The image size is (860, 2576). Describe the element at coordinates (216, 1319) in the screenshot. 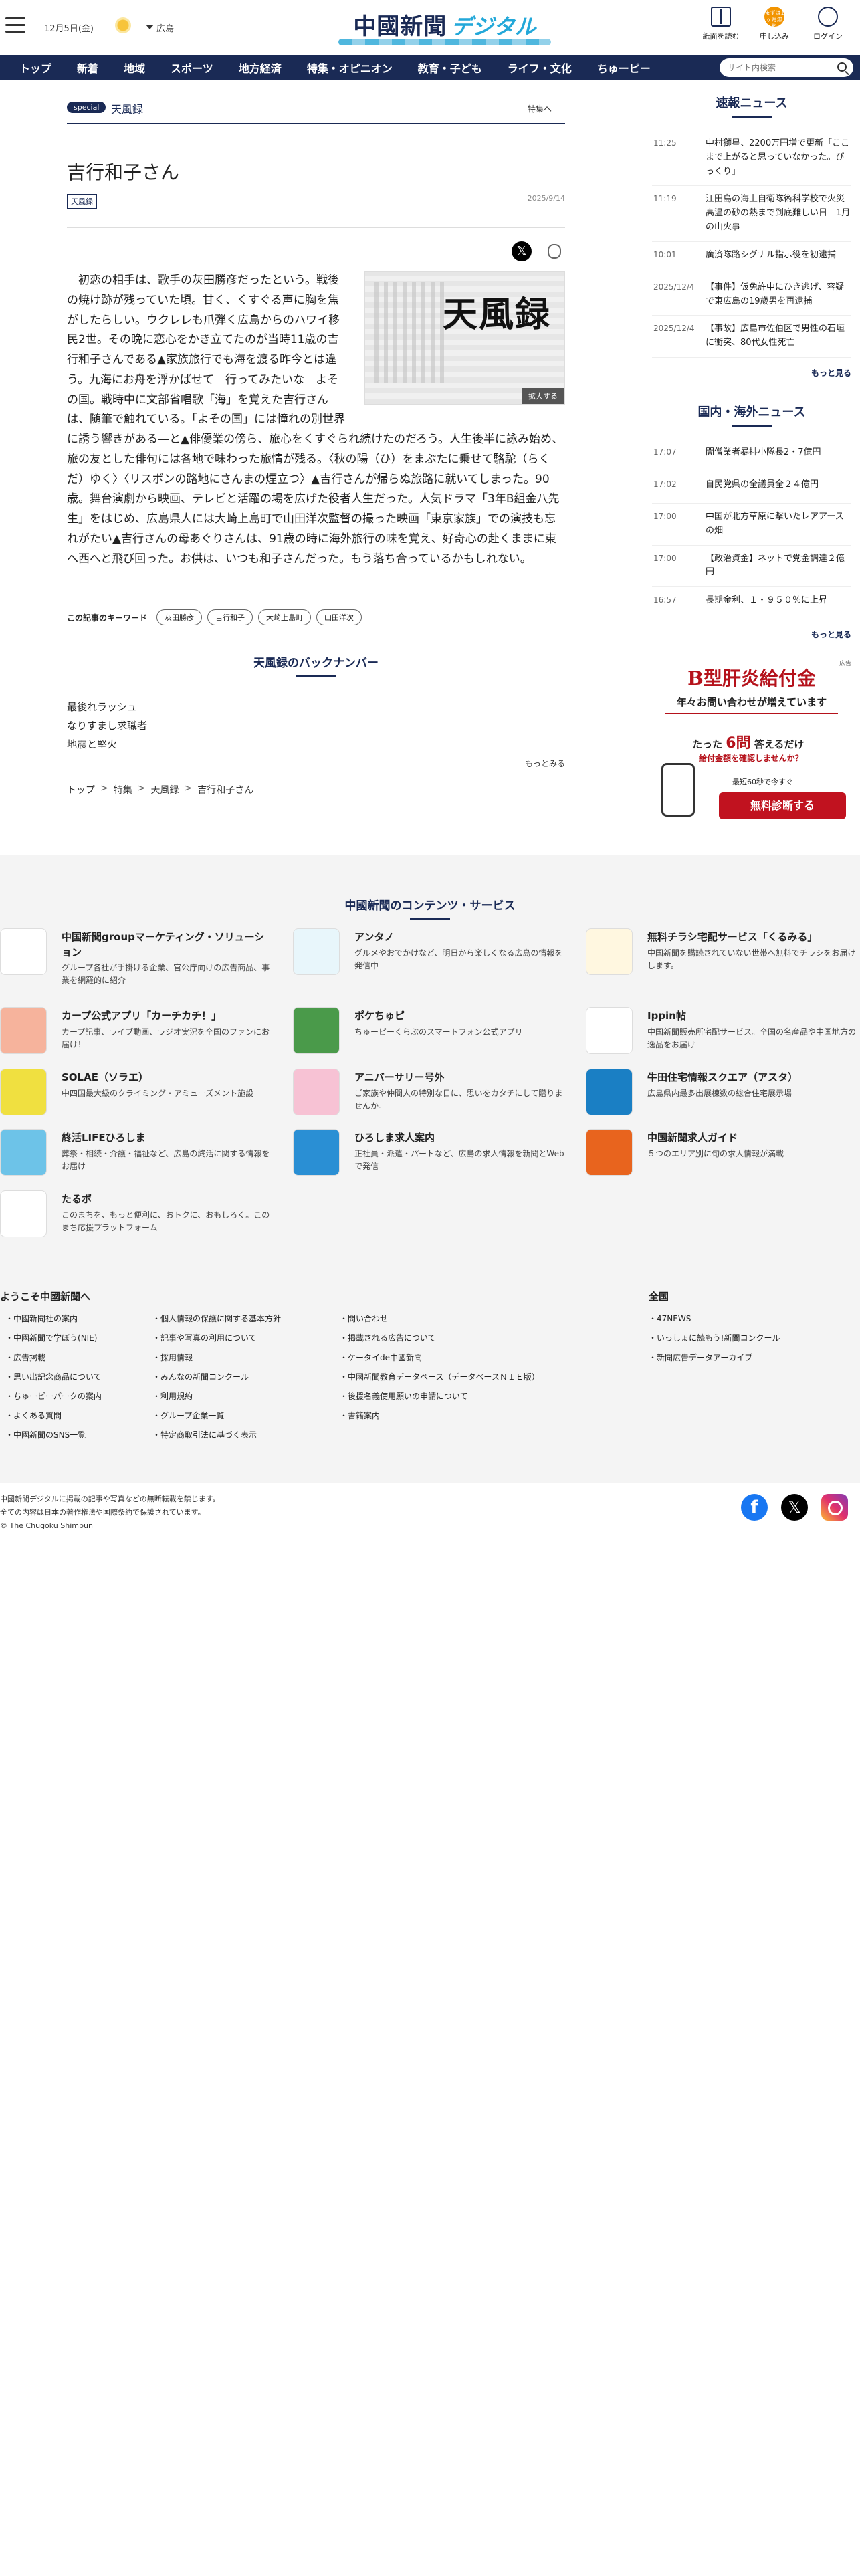

I see `footer-link: 個人情報の保護に関する基本方針` at that location.